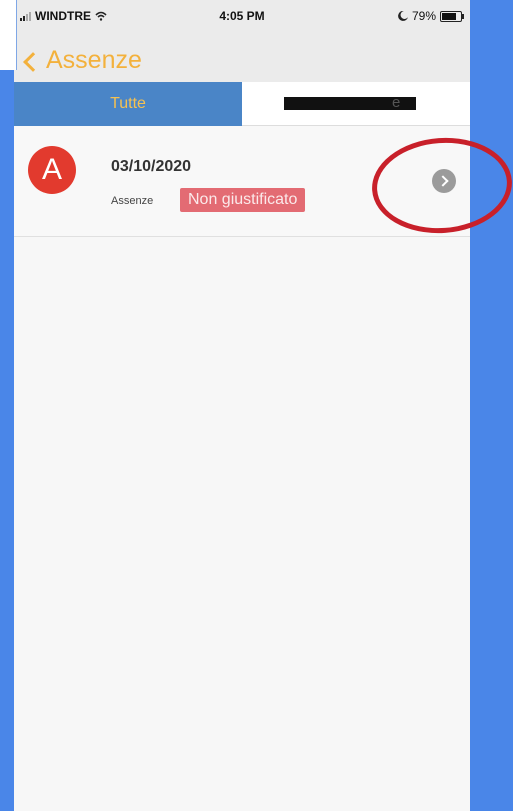 Image resolution: width=513 pixels, height=811 pixels. I want to click on back-button-label: Assenze, so click(94, 60).